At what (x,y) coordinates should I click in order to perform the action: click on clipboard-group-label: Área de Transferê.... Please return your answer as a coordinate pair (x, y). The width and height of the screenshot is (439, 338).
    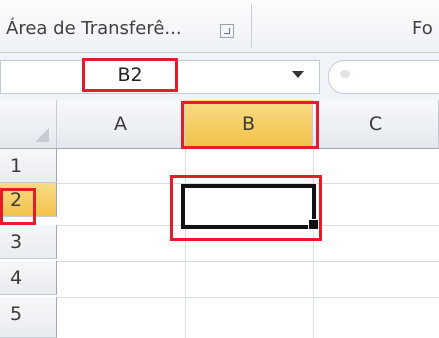
    Looking at the image, I should click on (94, 28).